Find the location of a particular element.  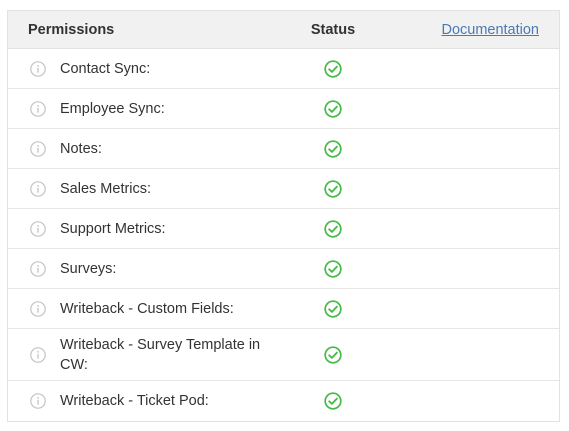

table-row: Writeback - Custom Fields: is located at coordinates (283, 309).